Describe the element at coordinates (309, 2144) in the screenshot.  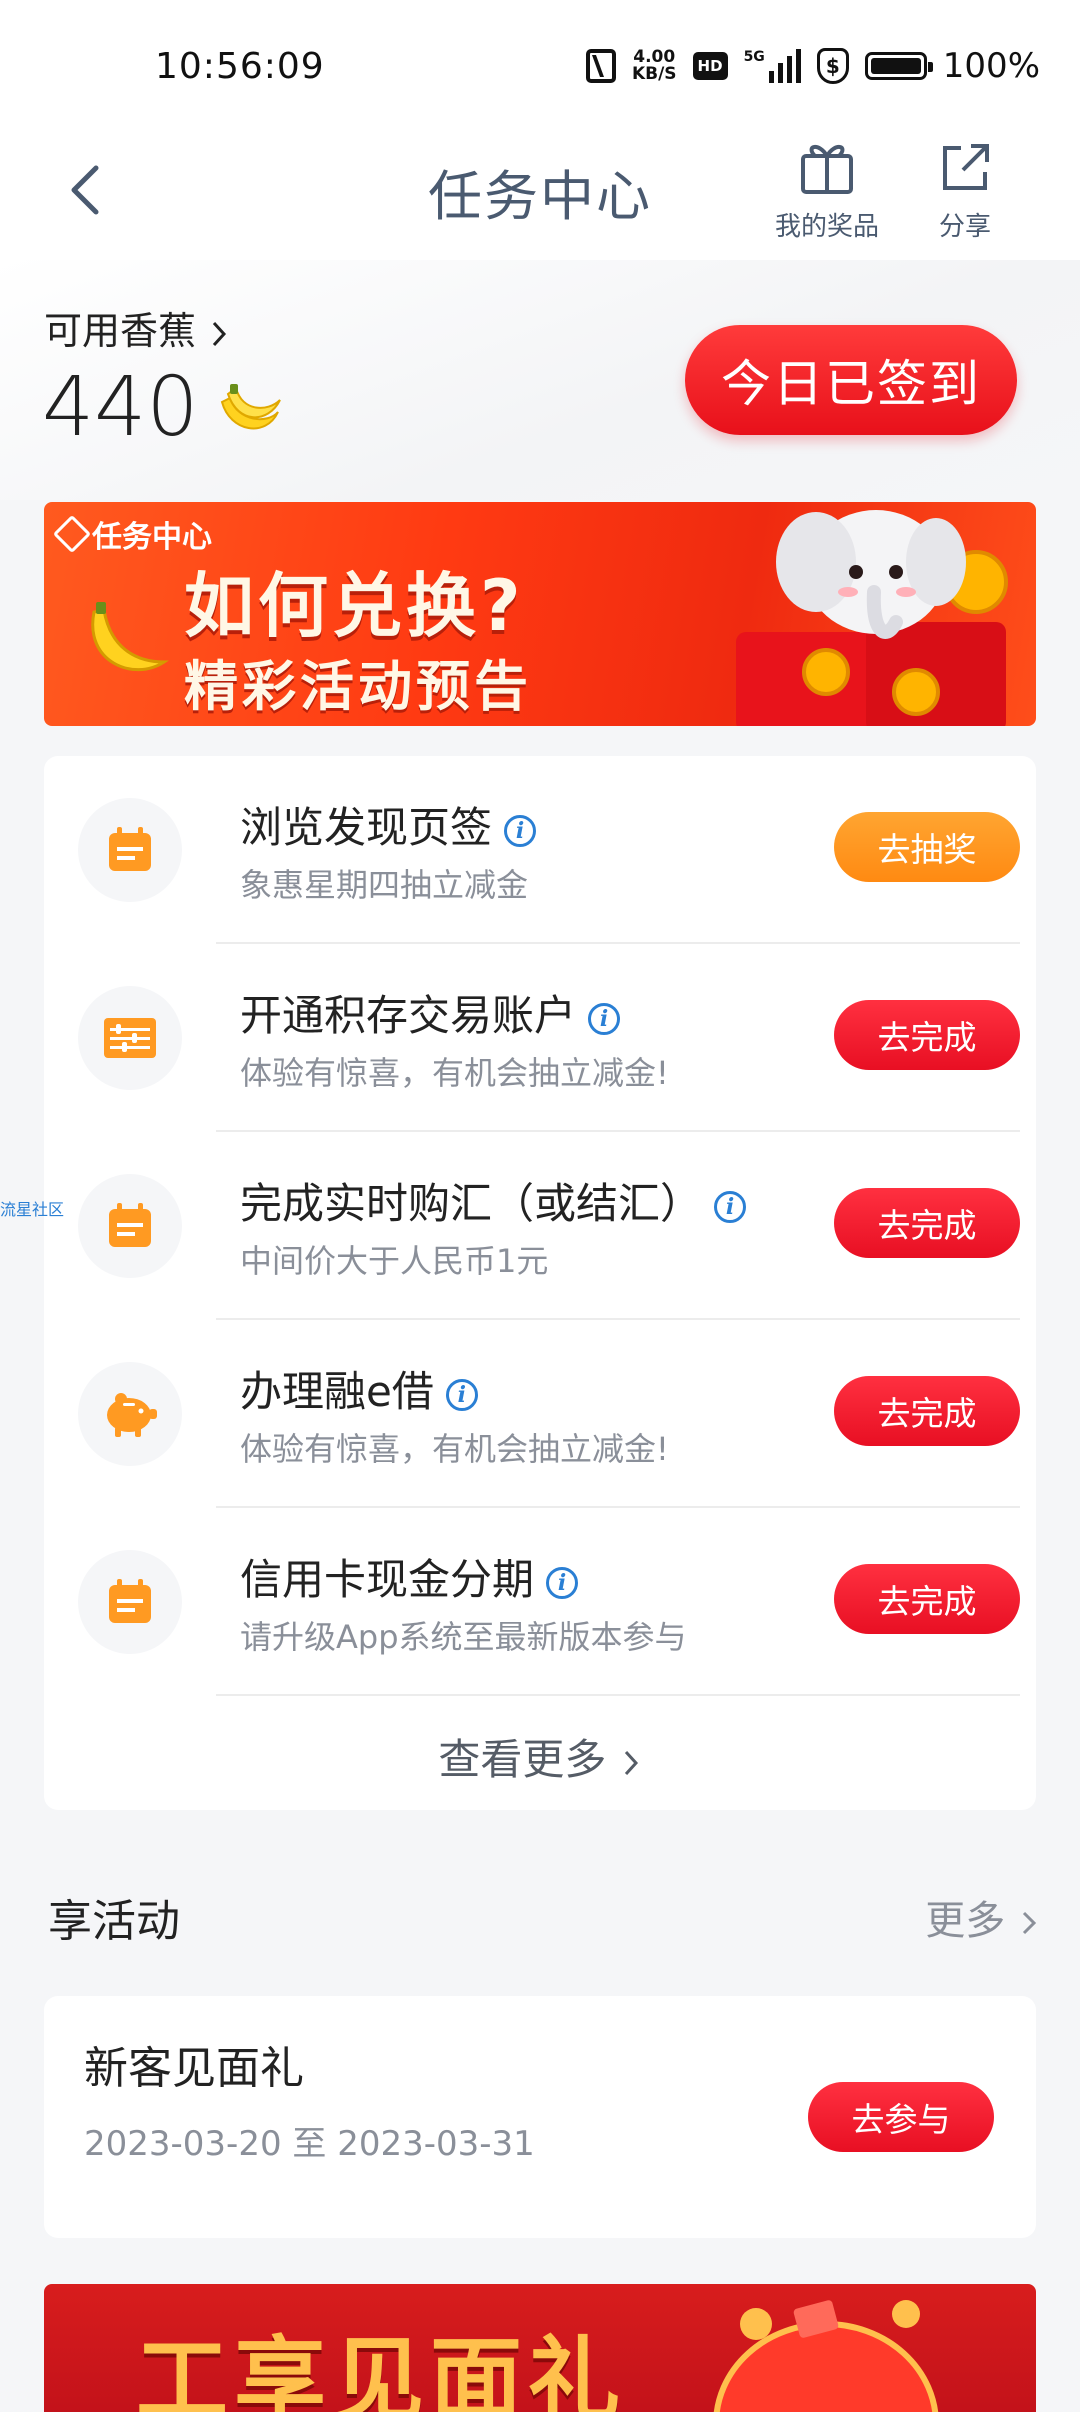
I see `activity-date: 2023-03-20 至 2023-03-31` at that location.